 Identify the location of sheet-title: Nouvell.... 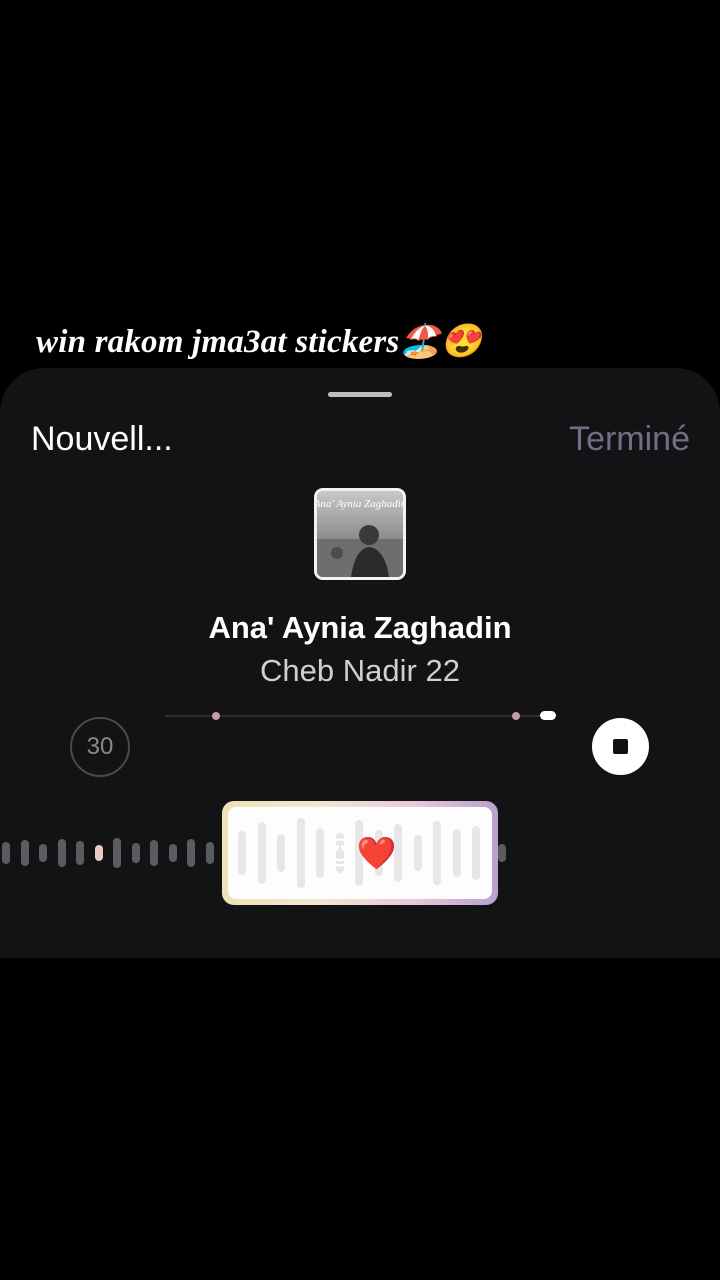
(102, 439).